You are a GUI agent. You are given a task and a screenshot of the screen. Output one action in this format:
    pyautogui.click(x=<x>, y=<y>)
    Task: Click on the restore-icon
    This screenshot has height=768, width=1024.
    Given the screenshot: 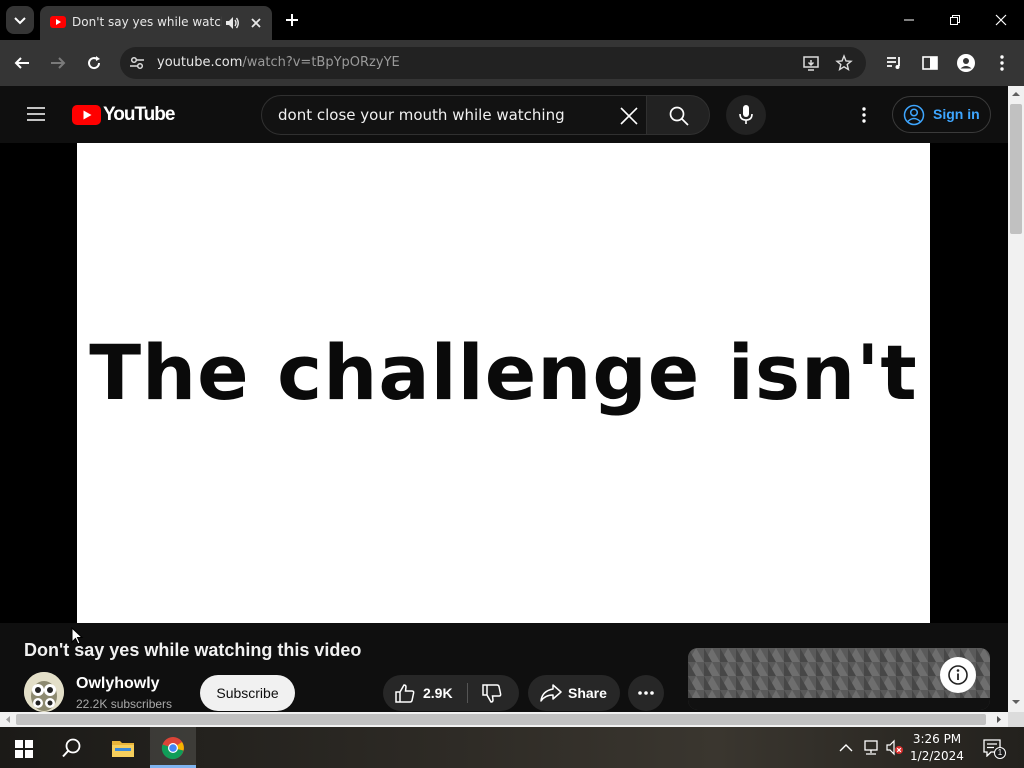 What is the action you would take?
    pyautogui.click(x=955, y=20)
    